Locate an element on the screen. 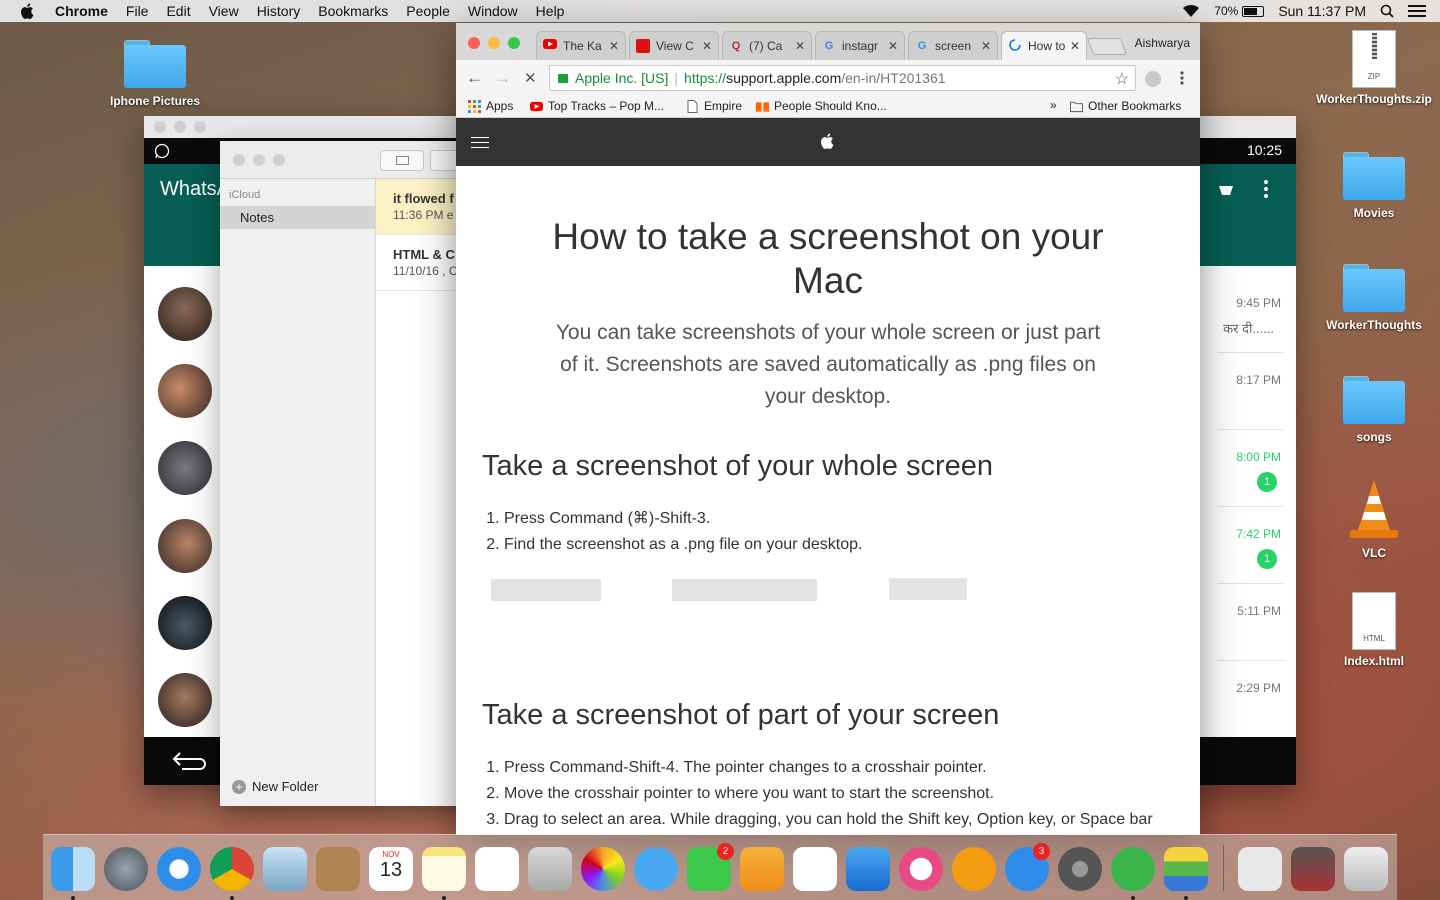 The image size is (1440, 900). bookmarks-overflow-icon: » is located at coordinates (1053, 105).